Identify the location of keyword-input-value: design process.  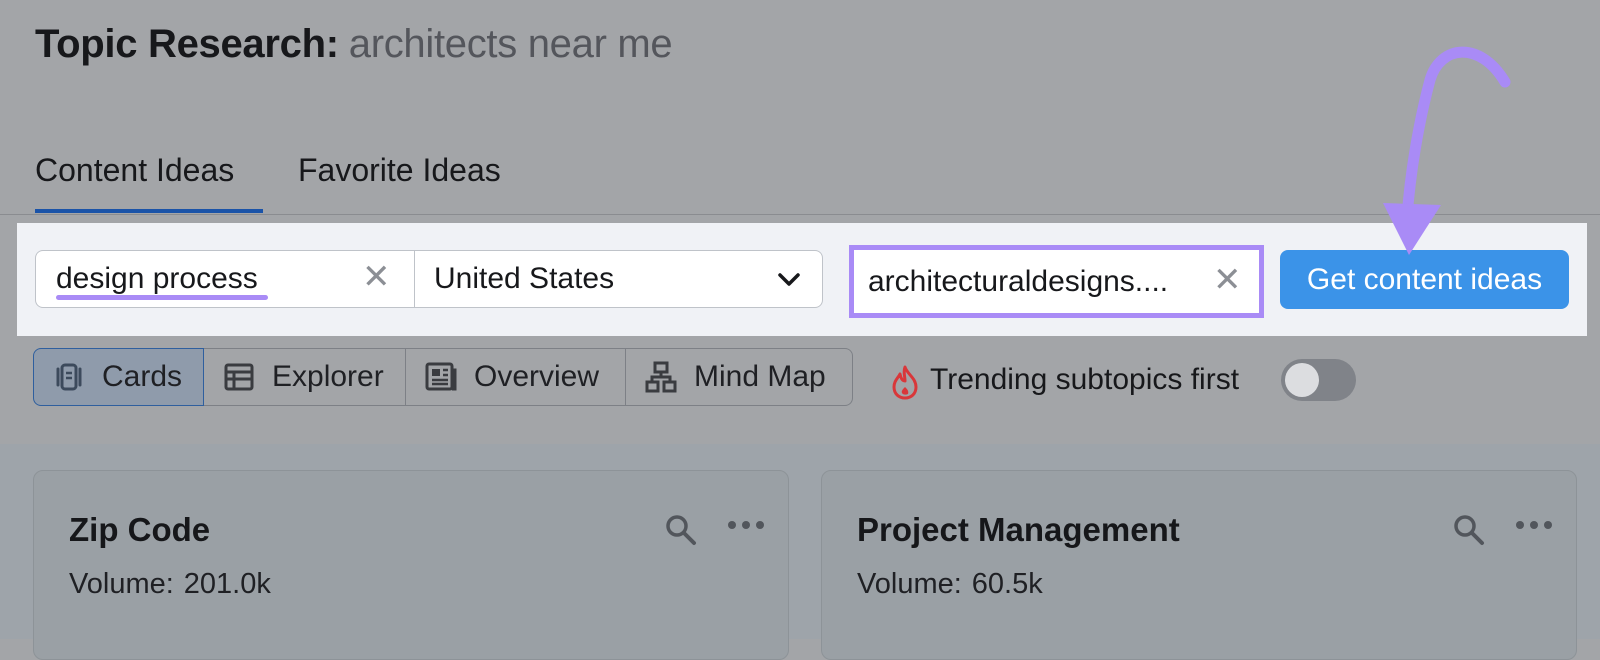
(157, 278).